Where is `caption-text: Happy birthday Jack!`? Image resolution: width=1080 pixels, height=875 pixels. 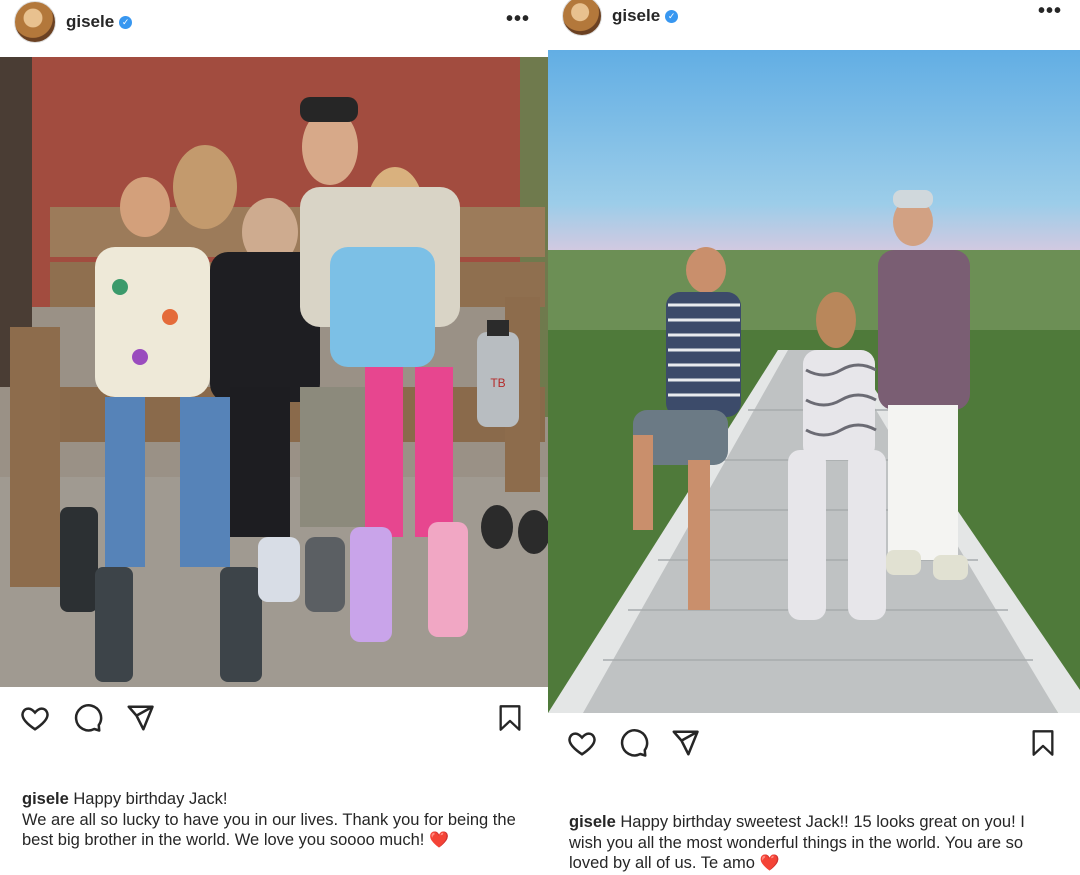 caption-text: Happy birthday Jack! is located at coordinates (150, 799).